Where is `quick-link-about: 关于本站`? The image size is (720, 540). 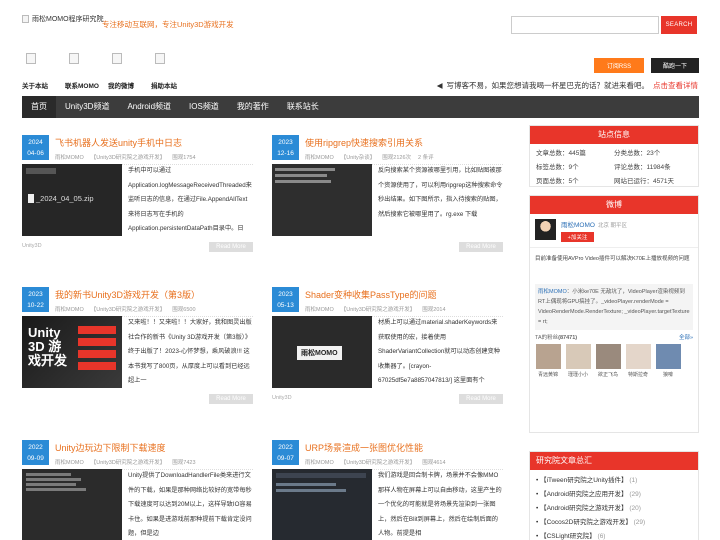 quick-link-about: 关于本站 is located at coordinates (43, 71).